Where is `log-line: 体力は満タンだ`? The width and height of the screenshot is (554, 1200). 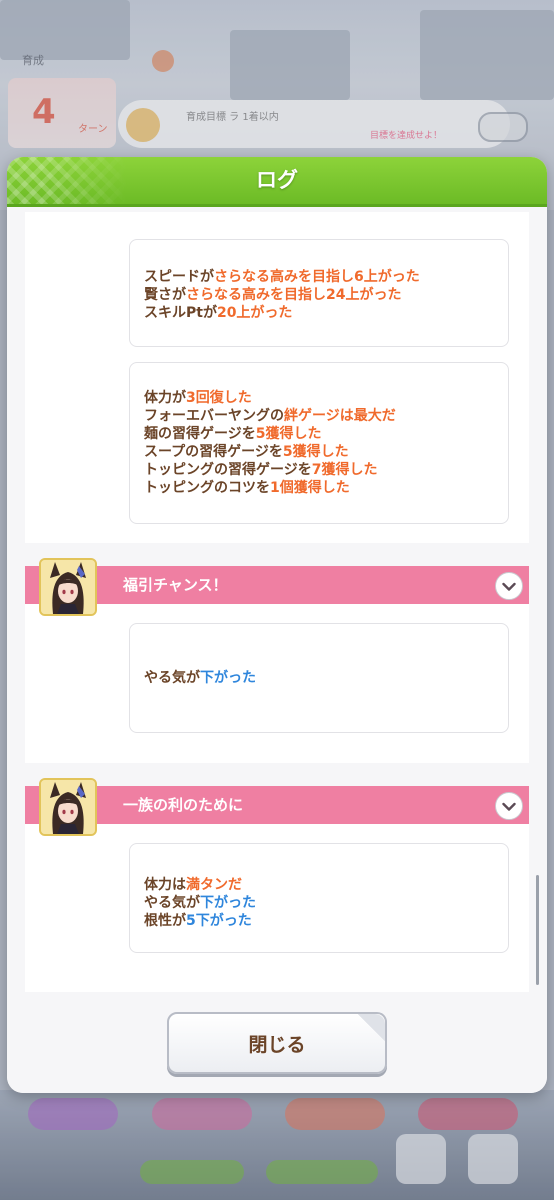 log-line: 体力は満タンだ is located at coordinates (200, 885).